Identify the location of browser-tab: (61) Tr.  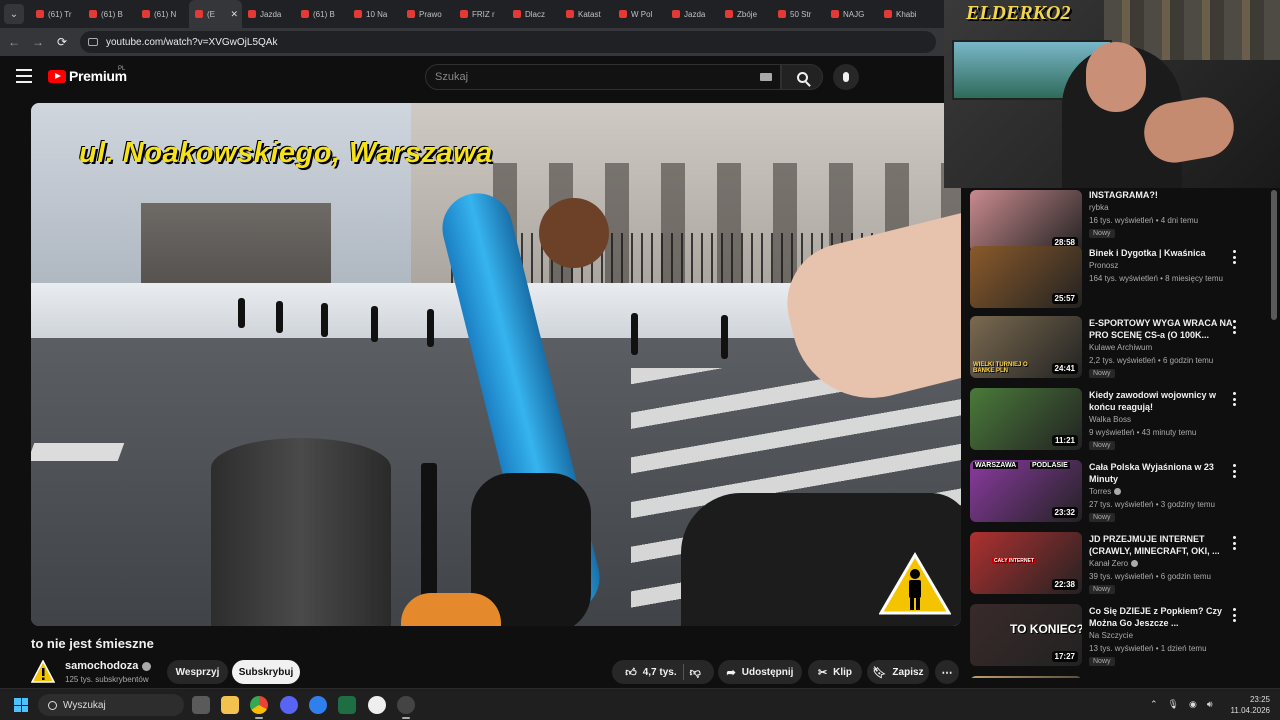
(56, 14).